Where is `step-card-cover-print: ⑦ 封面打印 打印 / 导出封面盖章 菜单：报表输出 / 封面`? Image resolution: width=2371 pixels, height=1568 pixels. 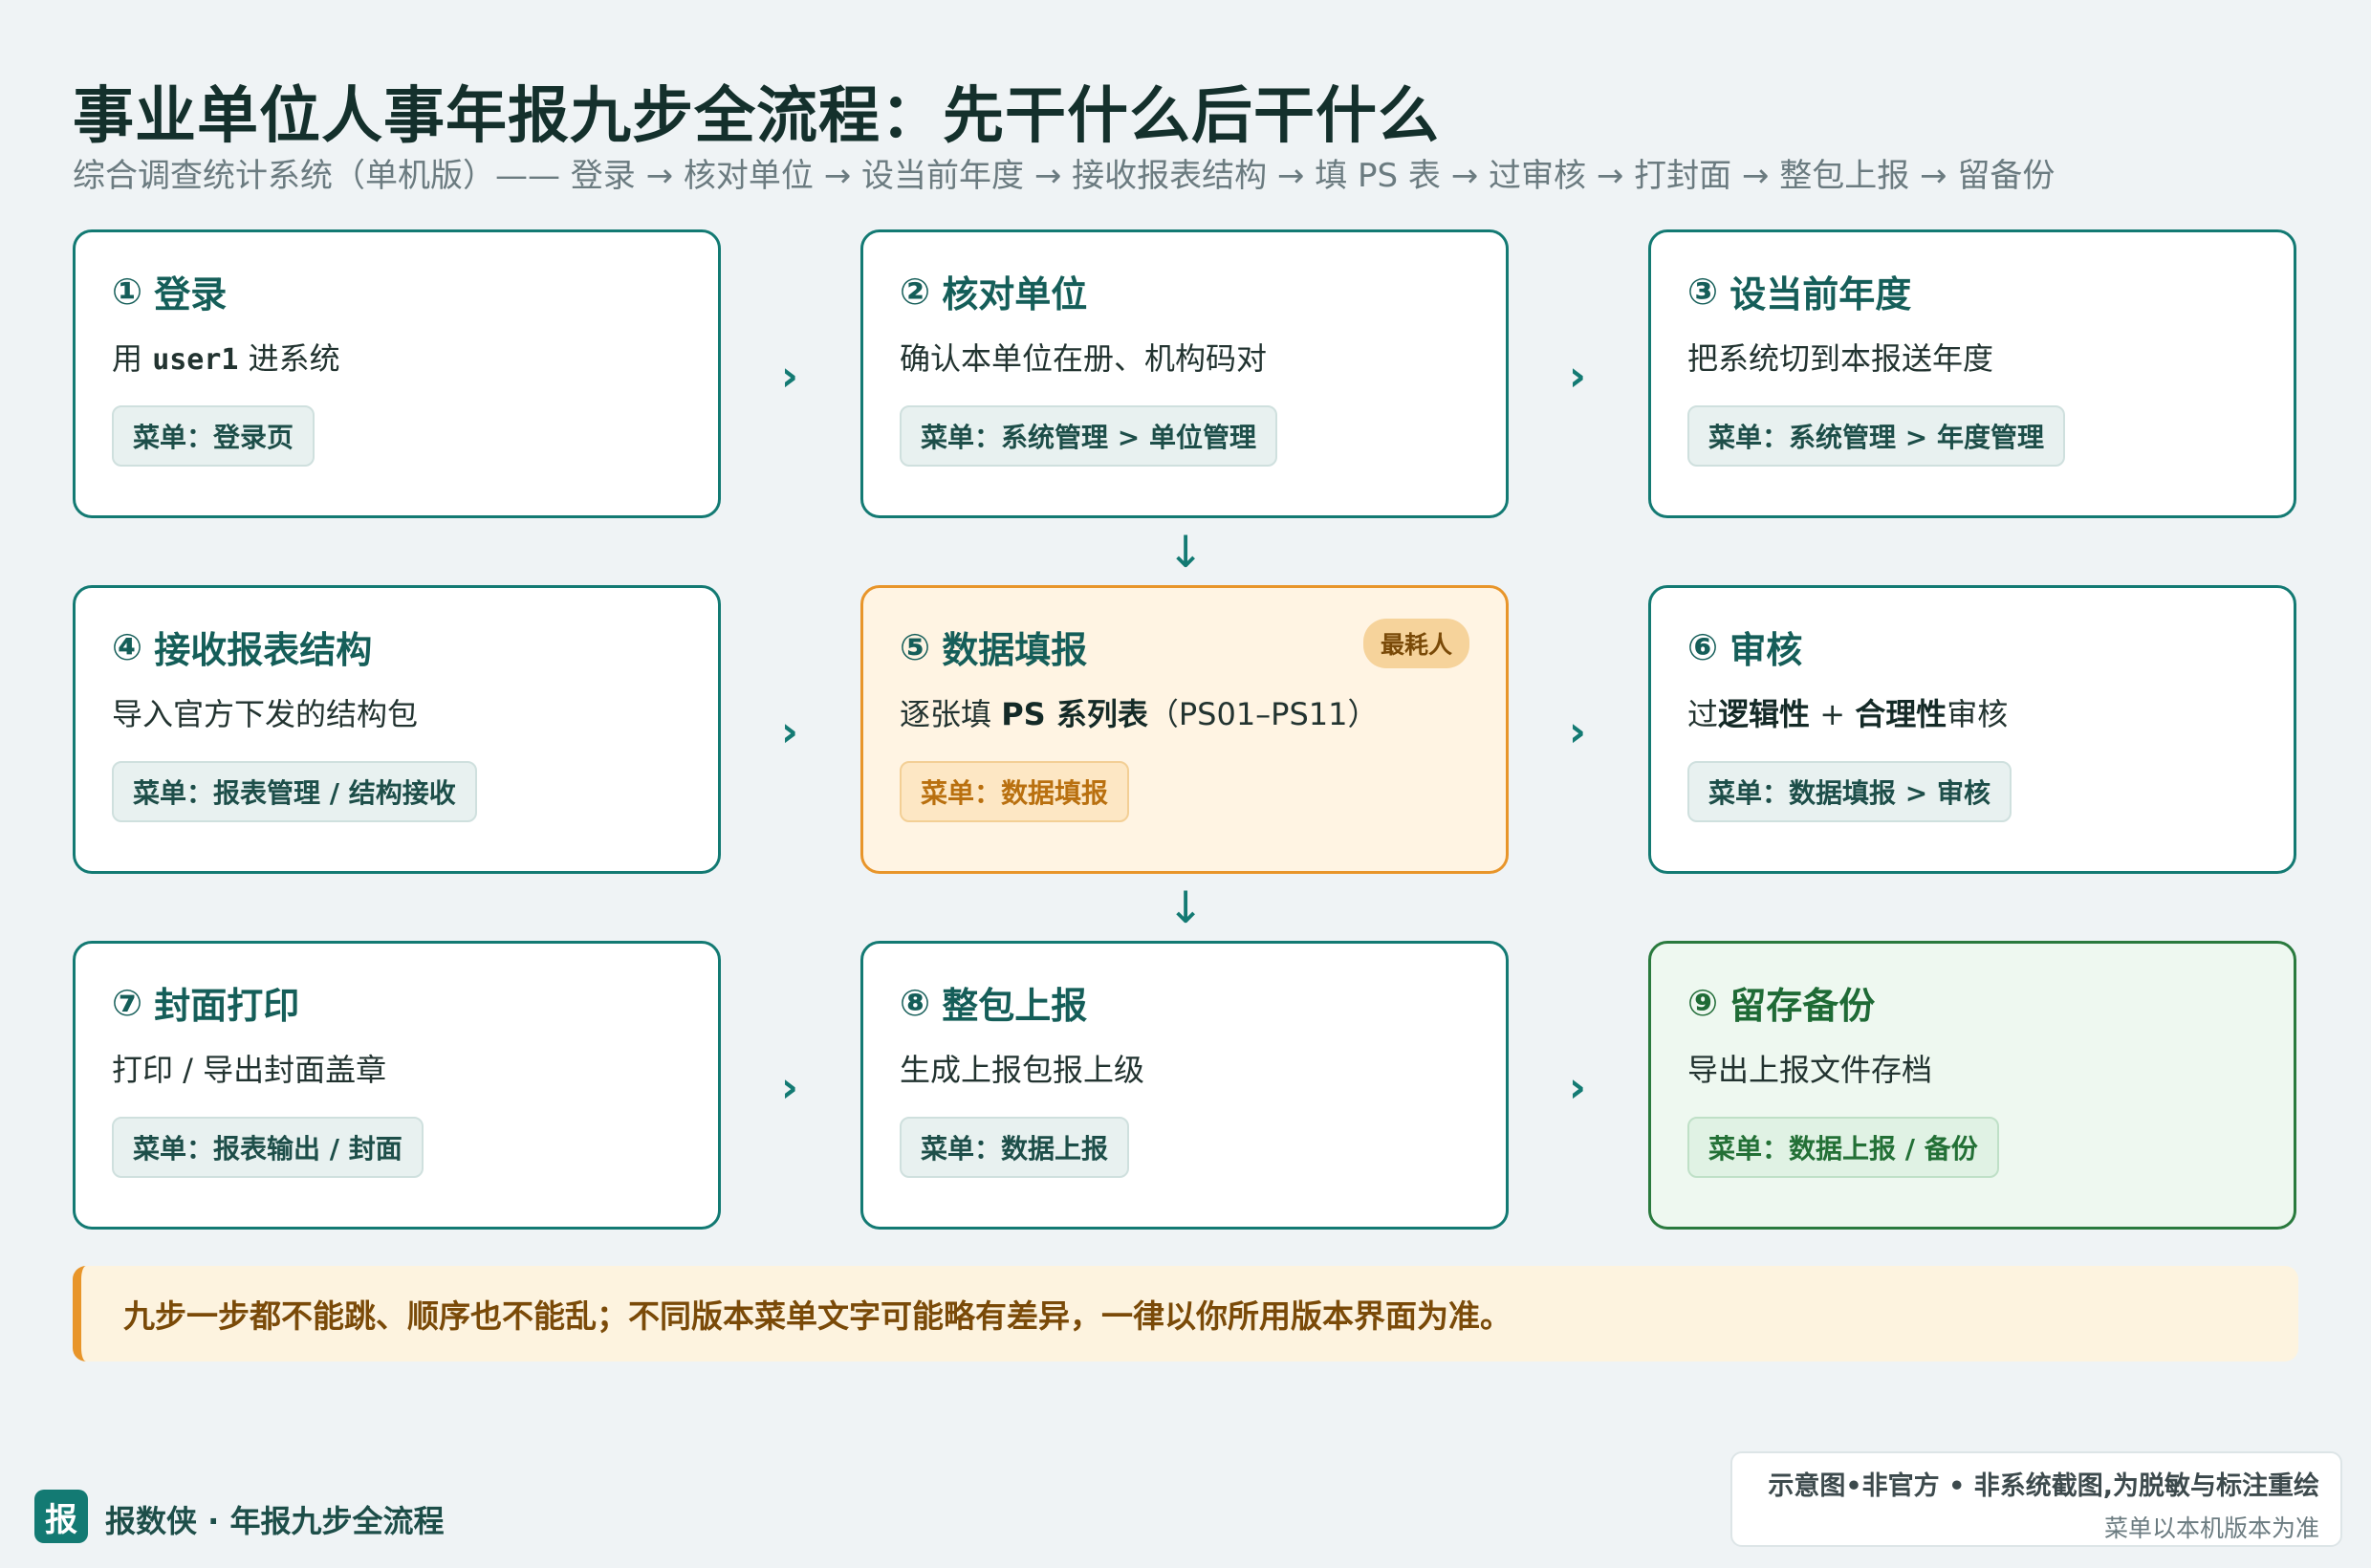 step-card-cover-print: ⑦ 封面打印 打印 / 导出封面盖章 菜单：报表输出 / 封面 is located at coordinates (397, 1085).